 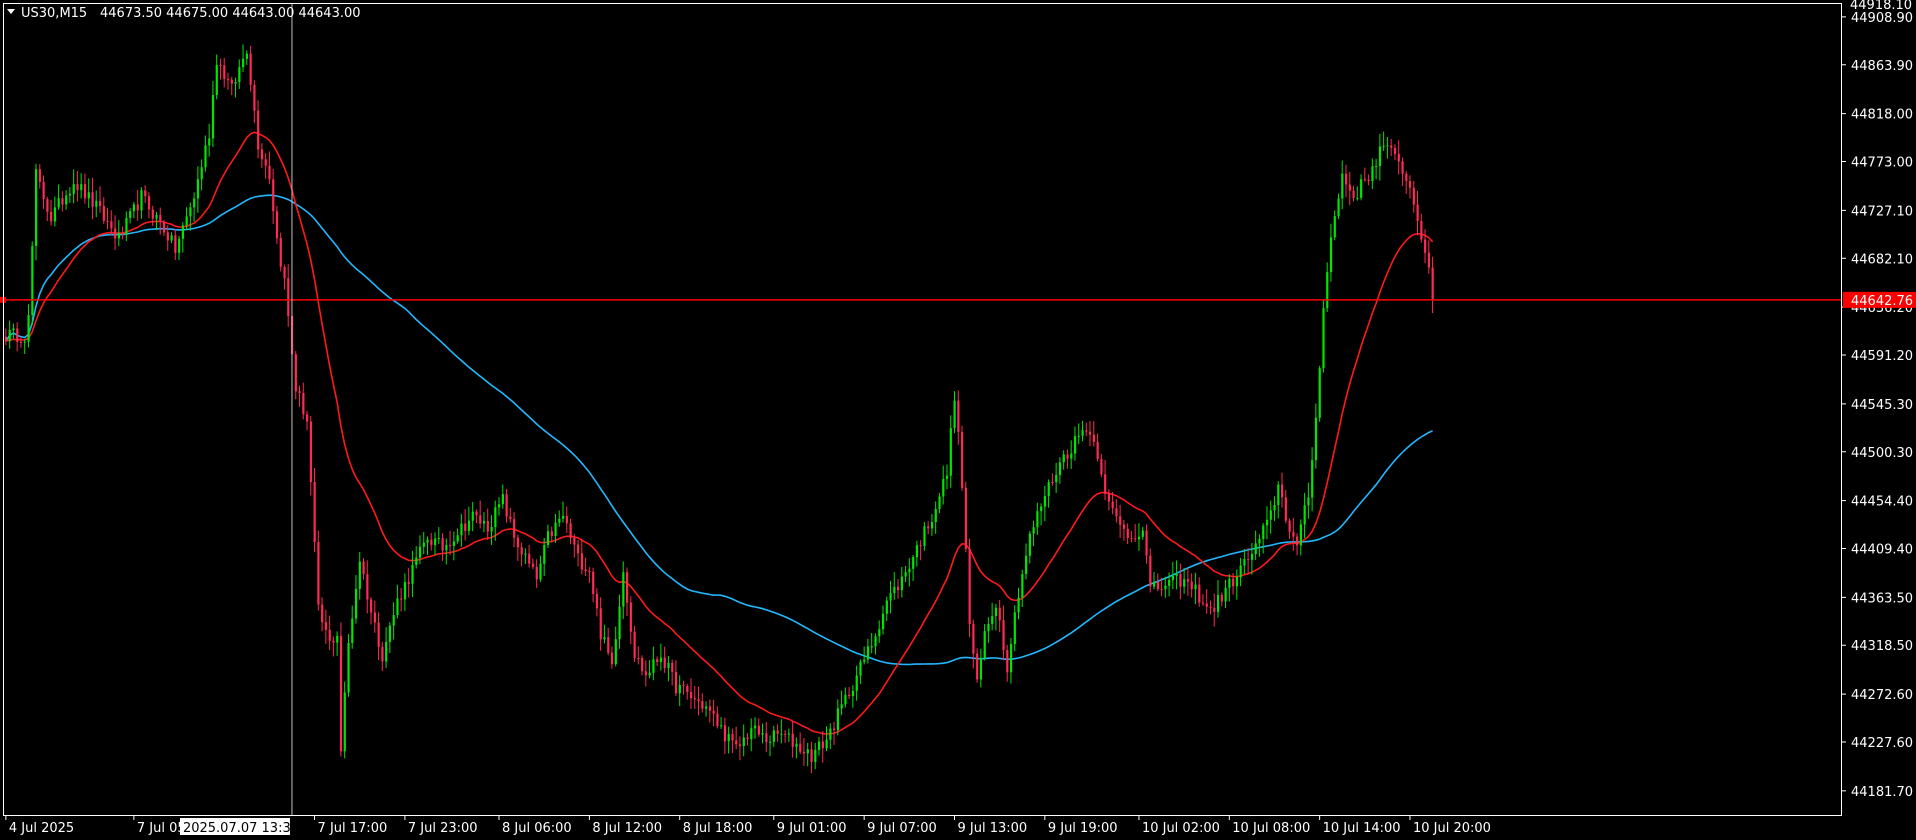 I want to click on price-tick-label: 44591.20, so click(x=1882, y=356).